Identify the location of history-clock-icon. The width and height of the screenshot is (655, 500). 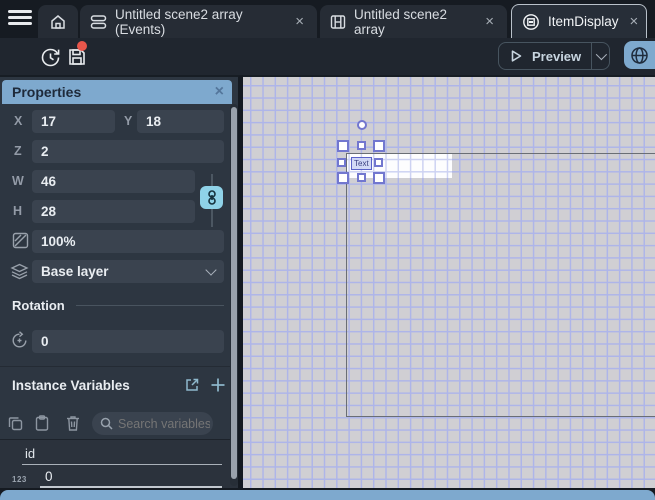
(50, 57).